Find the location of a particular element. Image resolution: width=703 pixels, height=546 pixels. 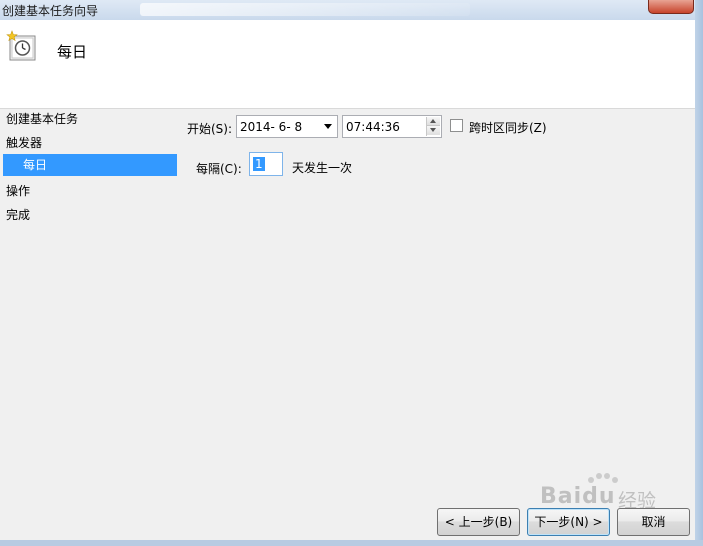

recur-days-input: 1 is located at coordinates (266, 164).